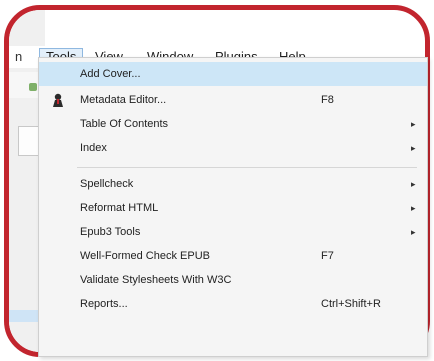  What do you see at coordinates (93, 148) in the screenshot?
I see `menu-item-label: Index` at bounding box center [93, 148].